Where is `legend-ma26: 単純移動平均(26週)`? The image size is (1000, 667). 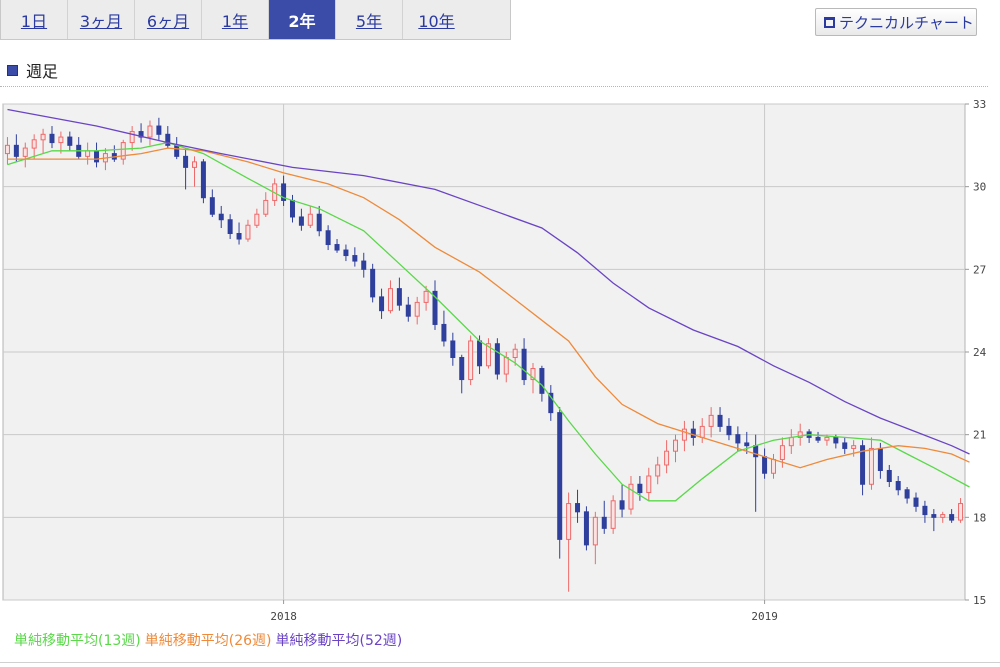 legend-ma26: 単純移動平均(26週) is located at coordinates (208, 641).